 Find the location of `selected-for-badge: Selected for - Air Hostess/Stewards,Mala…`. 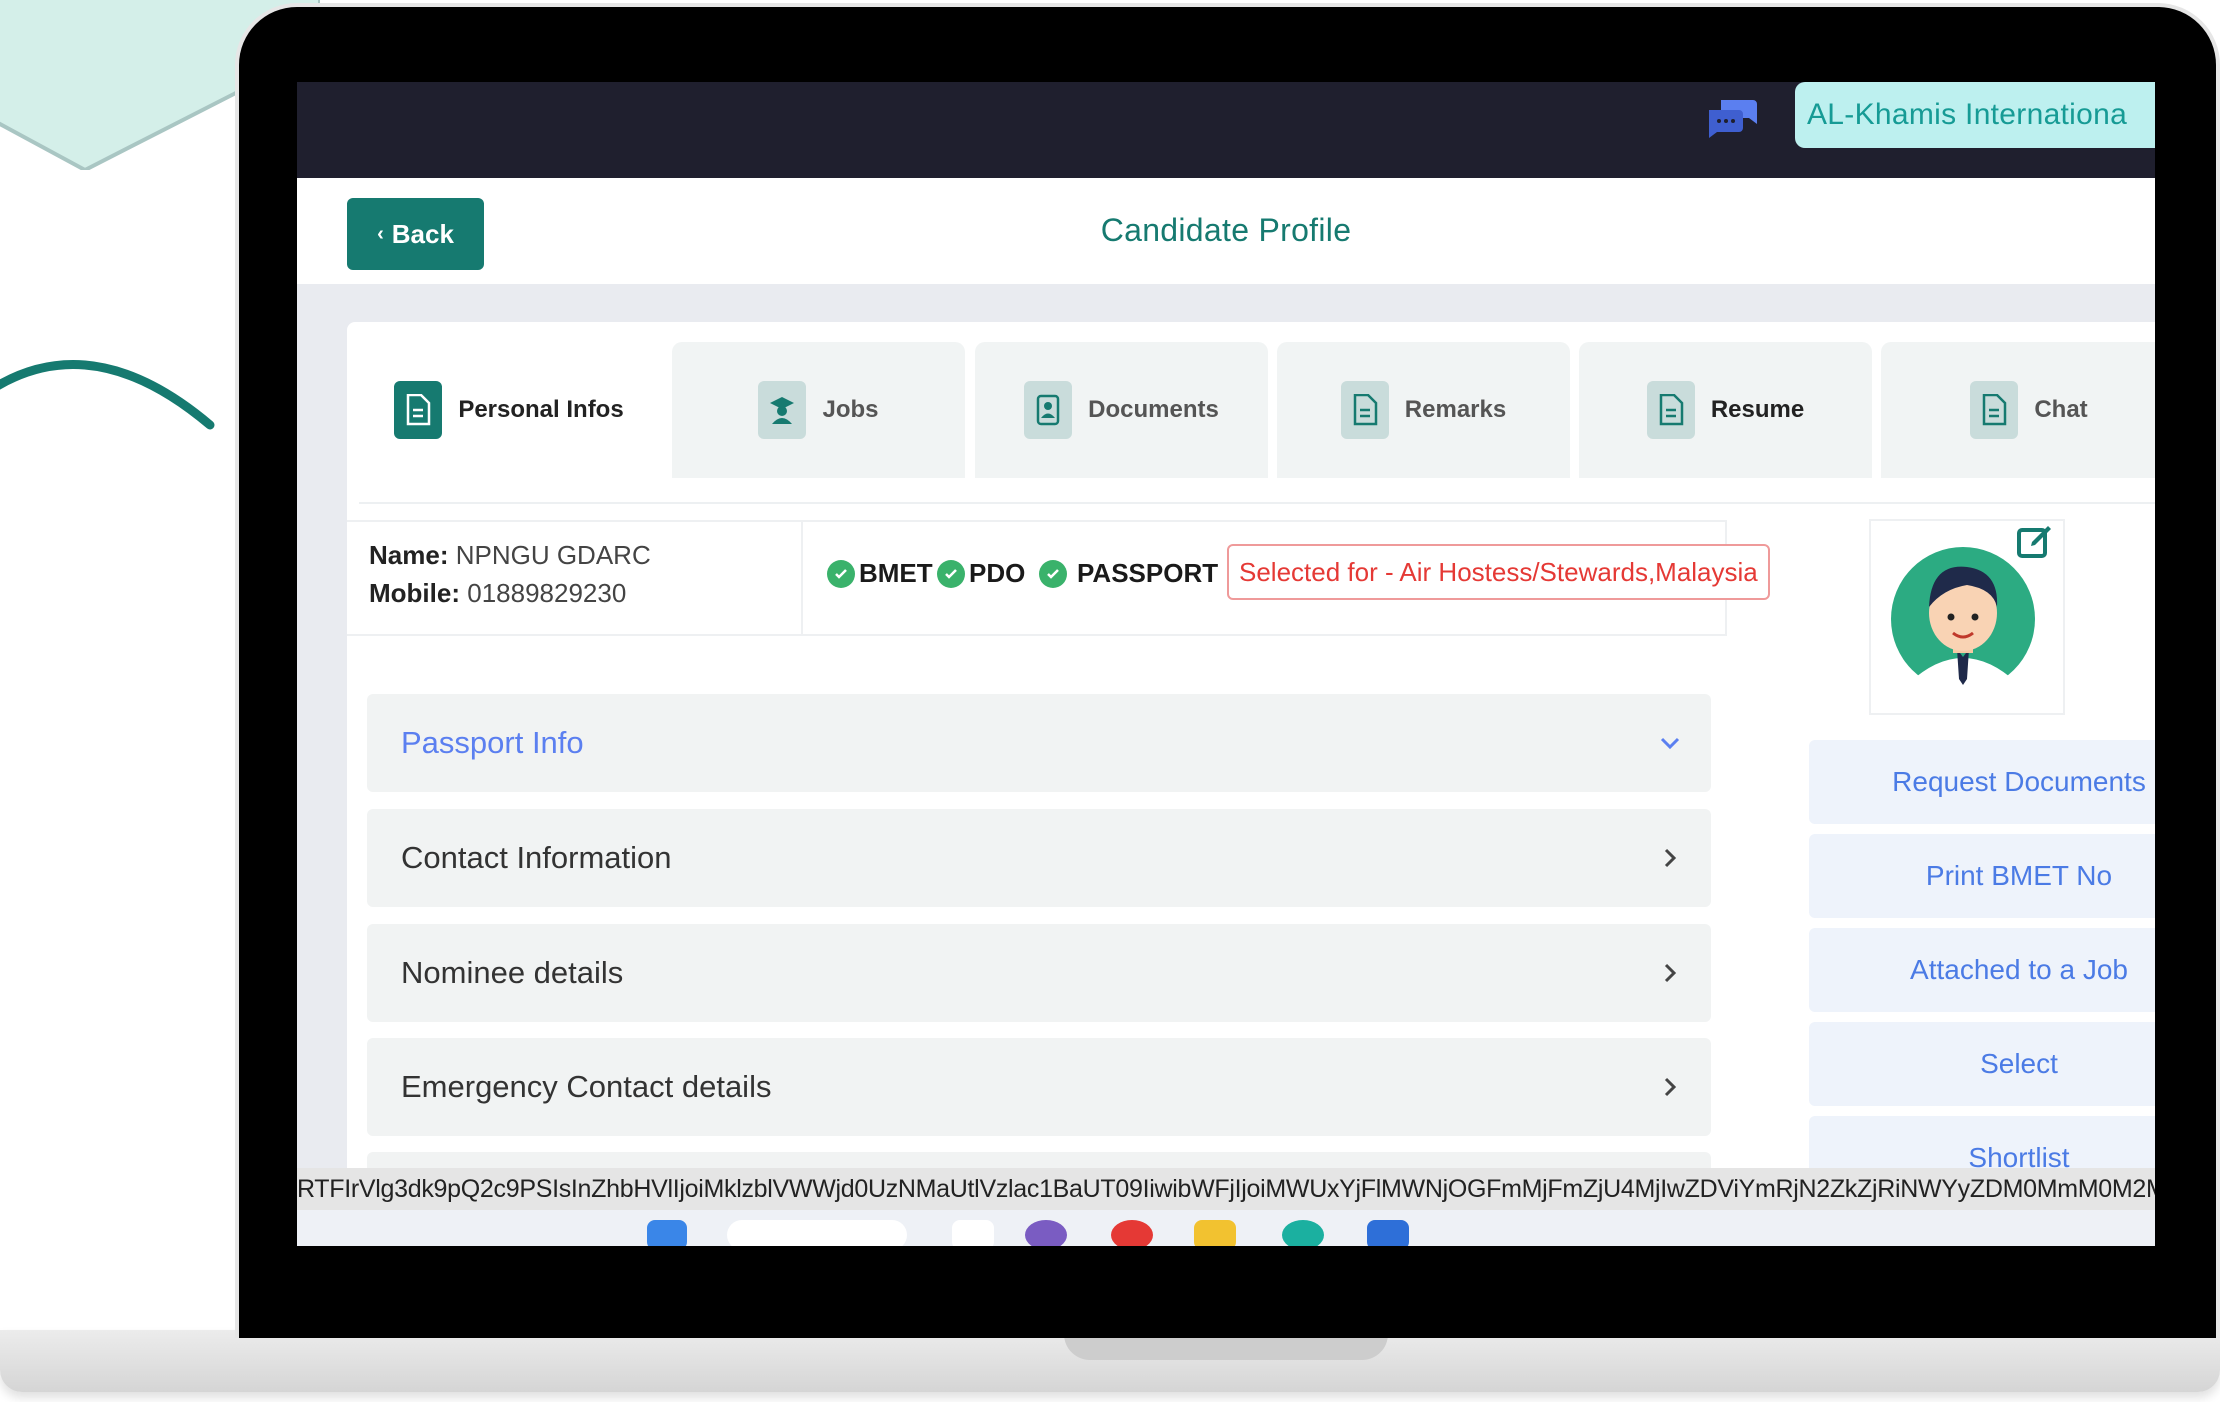

selected-for-badge: Selected for - Air Hostess/Stewards,Mala… is located at coordinates (1498, 572).